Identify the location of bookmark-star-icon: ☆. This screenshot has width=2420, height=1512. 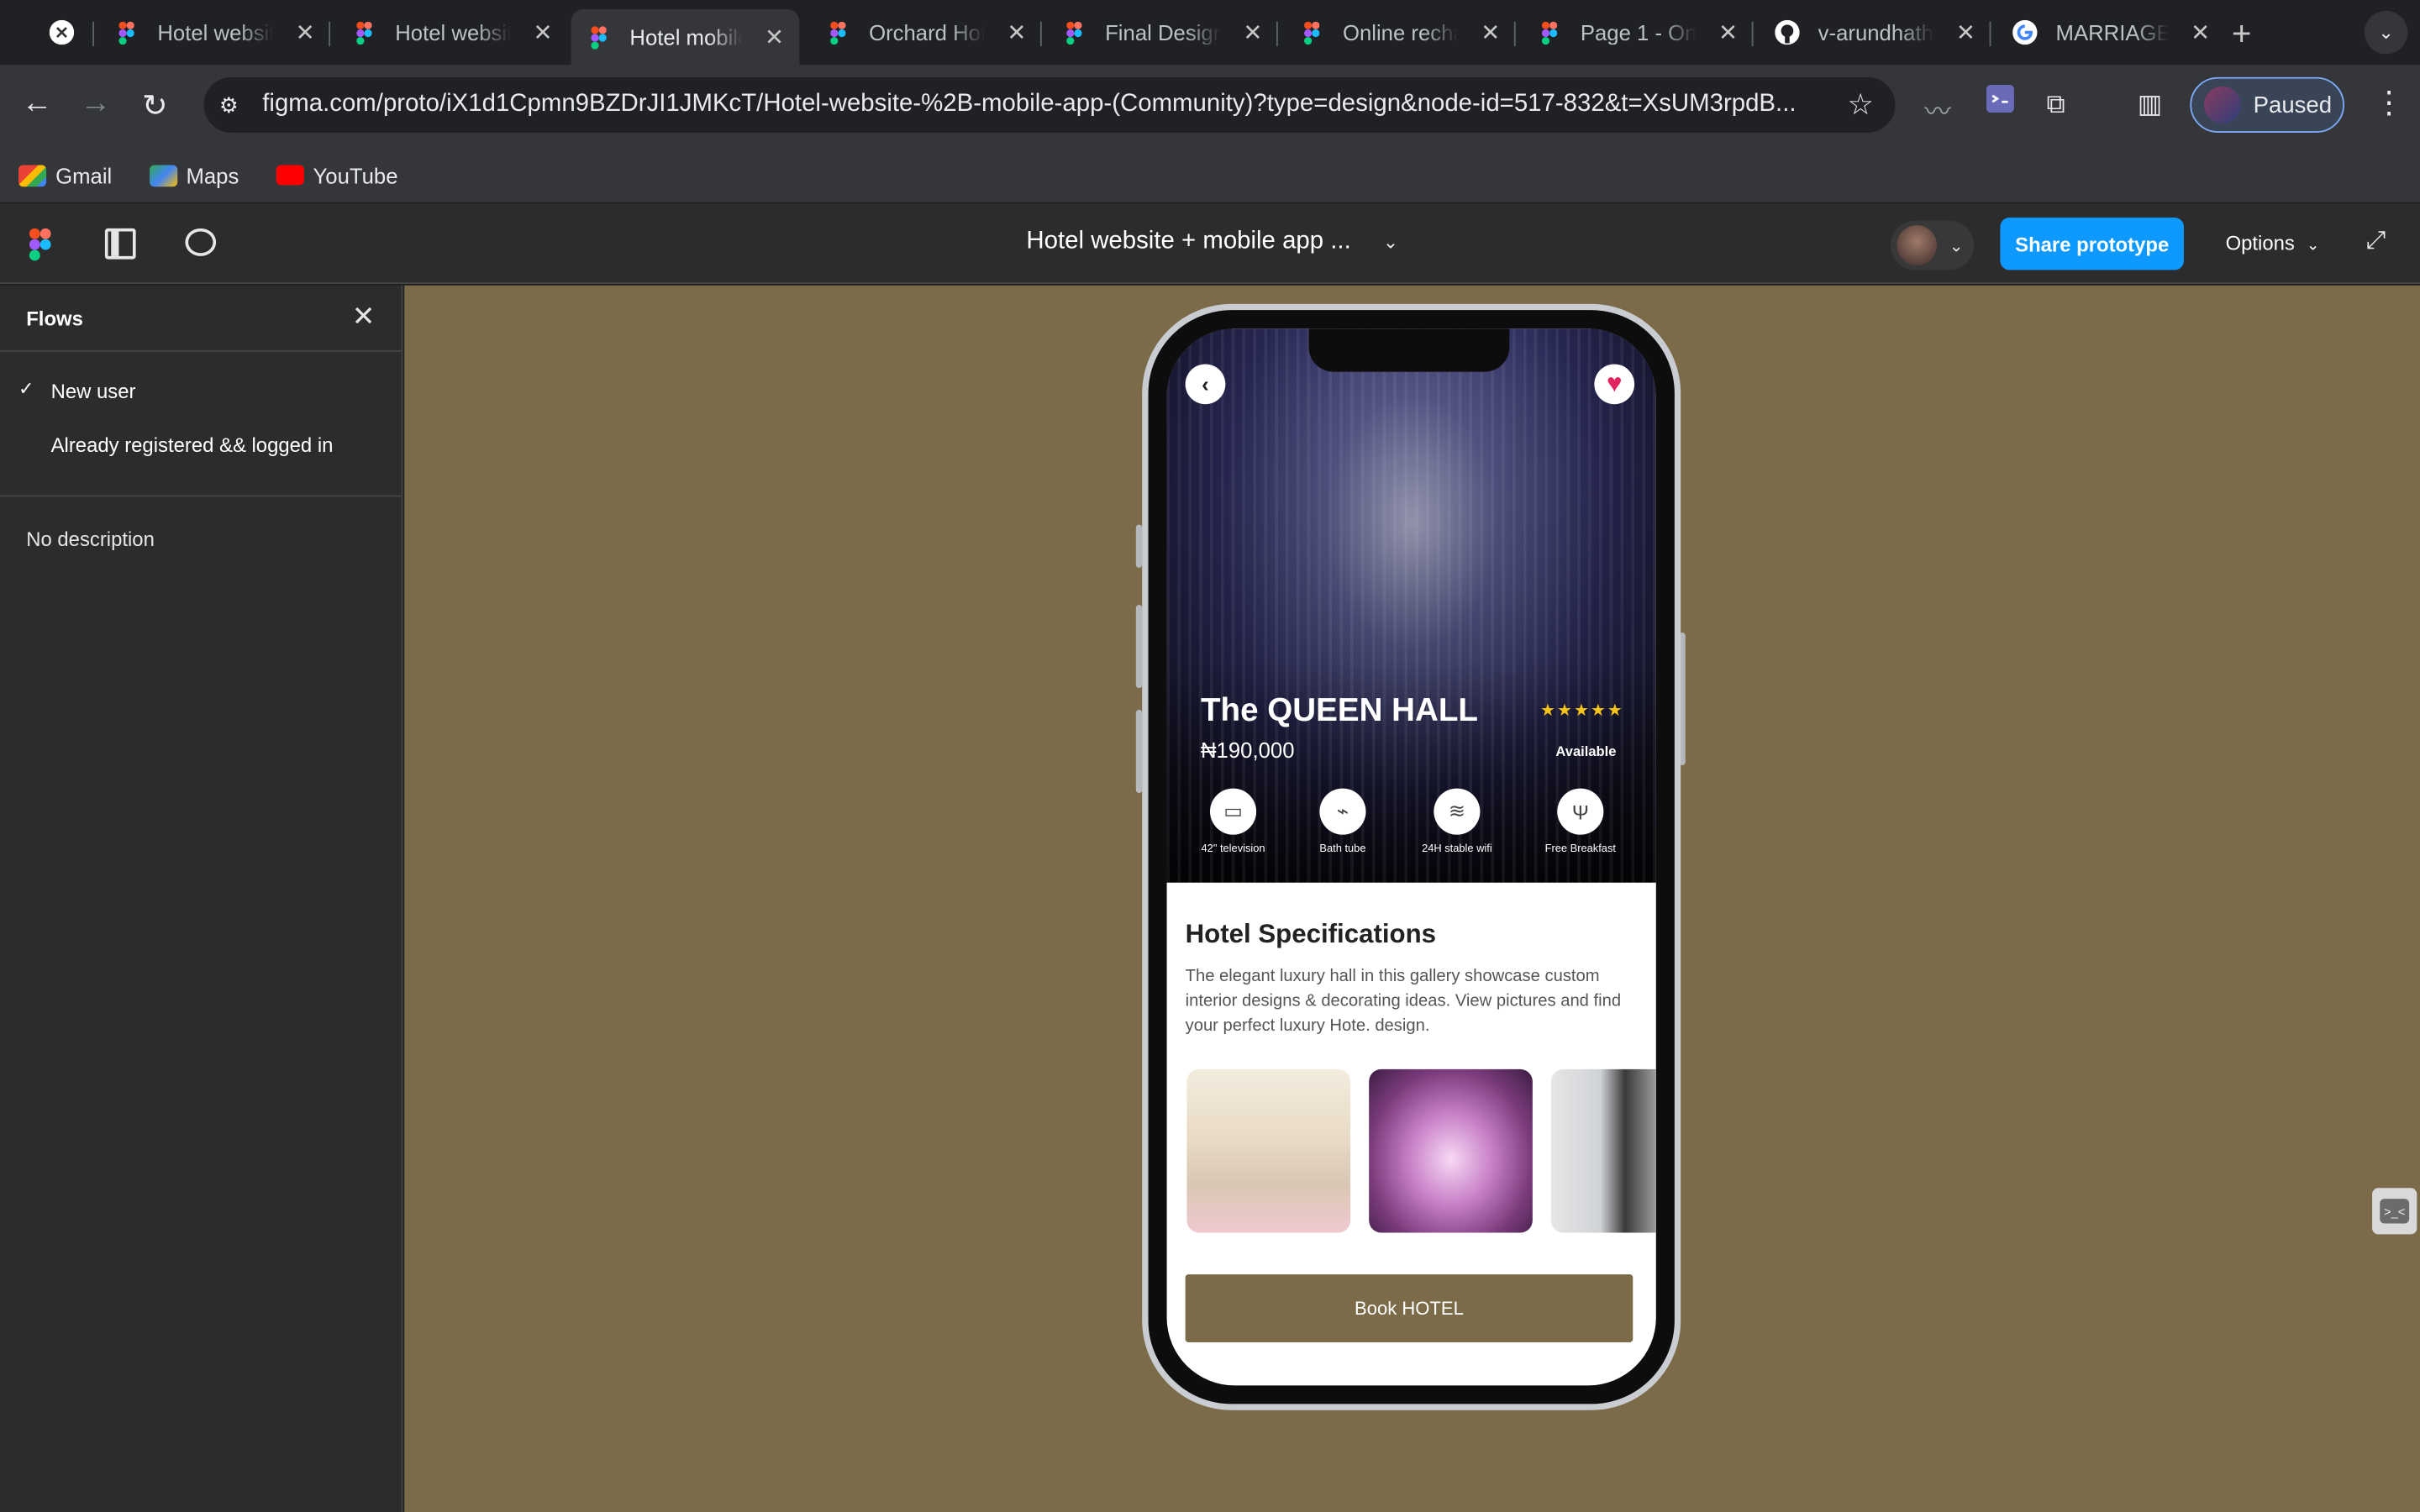
(1860, 105).